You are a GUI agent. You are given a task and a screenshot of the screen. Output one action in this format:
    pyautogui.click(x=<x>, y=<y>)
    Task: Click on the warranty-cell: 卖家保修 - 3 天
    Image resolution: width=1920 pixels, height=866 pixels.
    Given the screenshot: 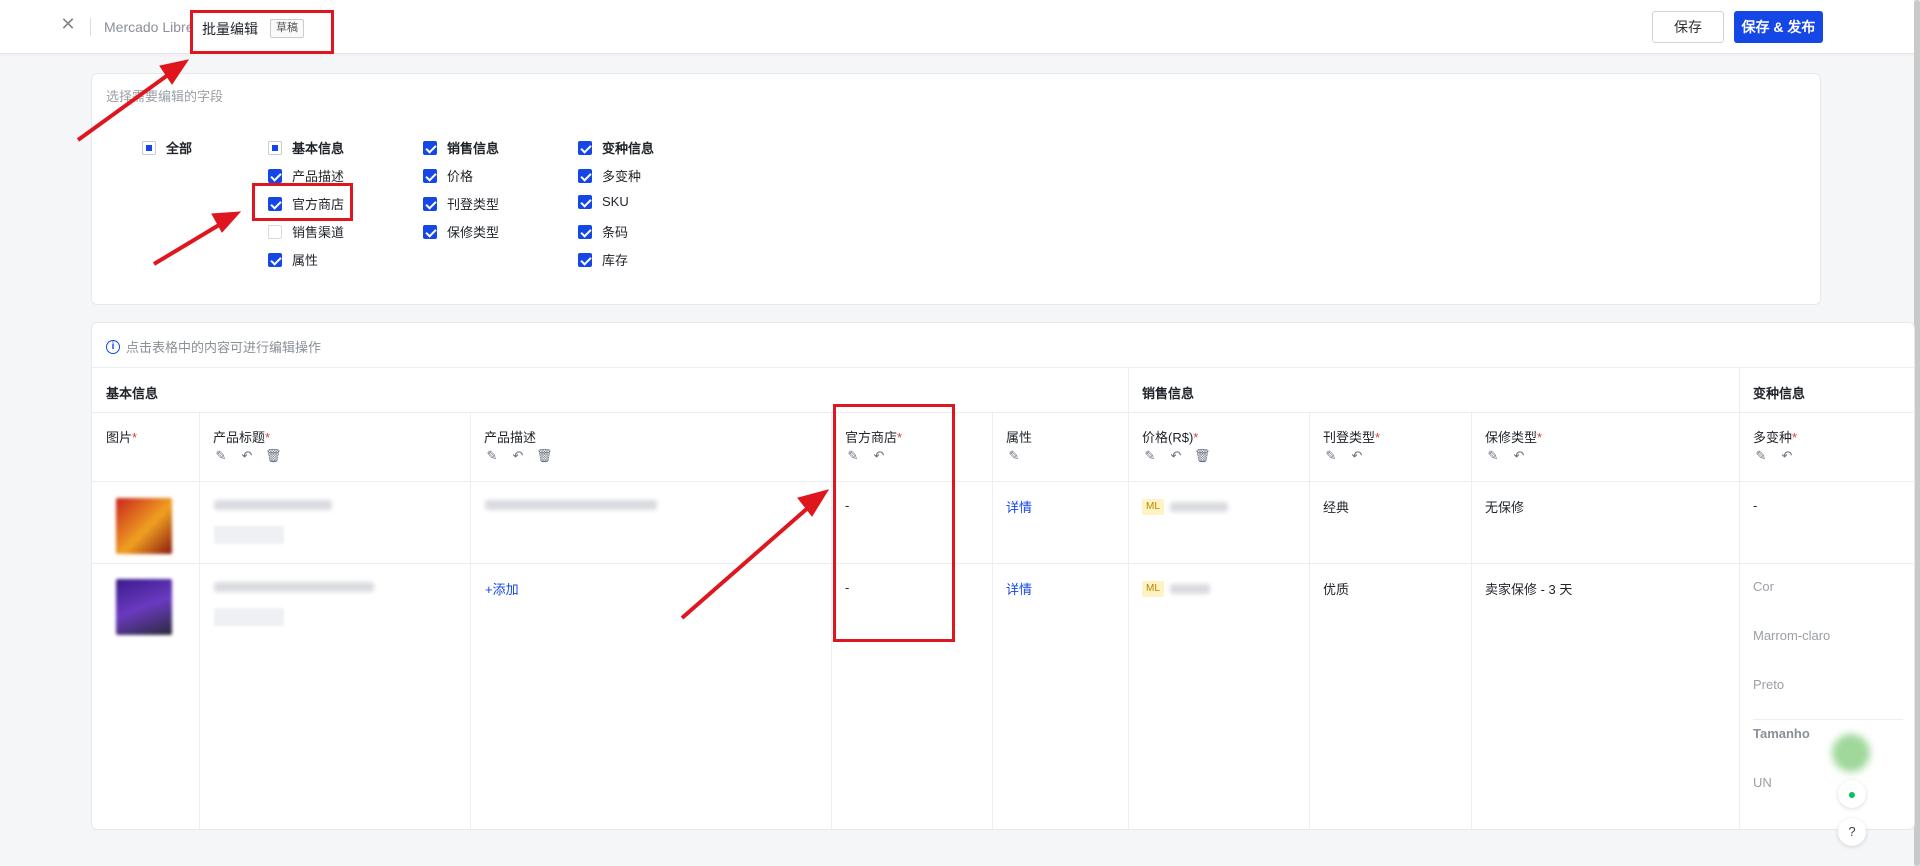 What is the action you would take?
    pyautogui.click(x=1528, y=588)
    